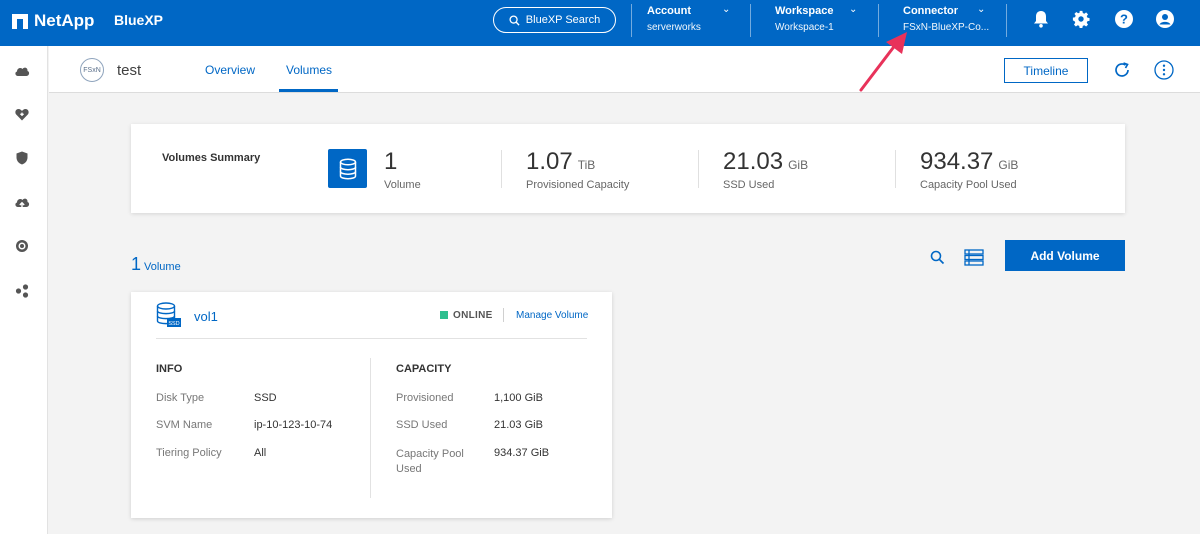  What do you see at coordinates (180, 398) in the screenshot?
I see `info-key: Disk Type` at bounding box center [180, 398].